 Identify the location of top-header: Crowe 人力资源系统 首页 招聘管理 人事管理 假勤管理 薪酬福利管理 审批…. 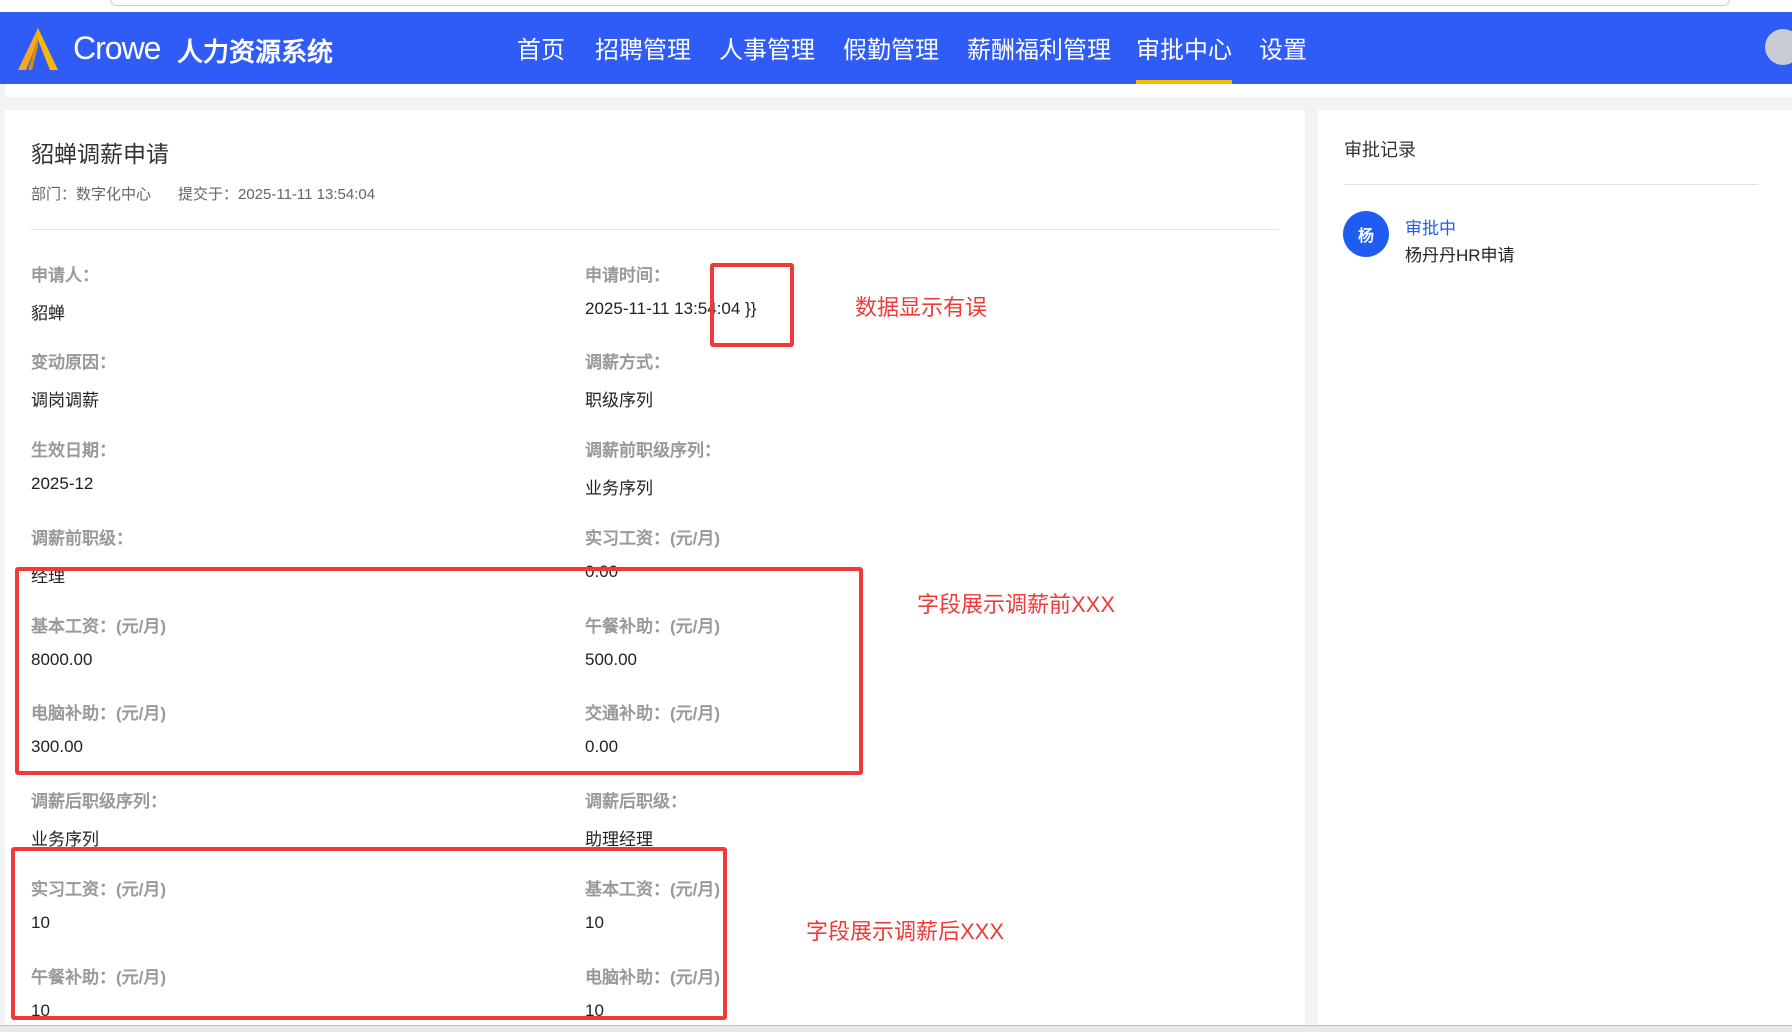
(896, 48).